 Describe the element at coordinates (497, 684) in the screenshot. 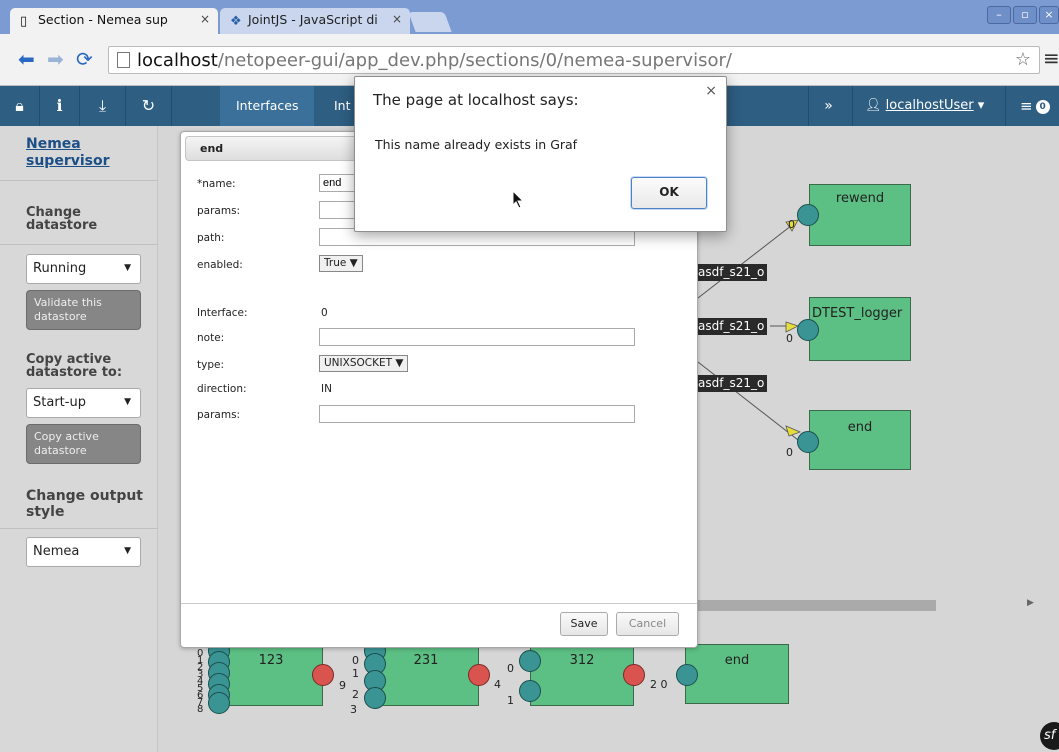

I see `port-label: 4` at that location.